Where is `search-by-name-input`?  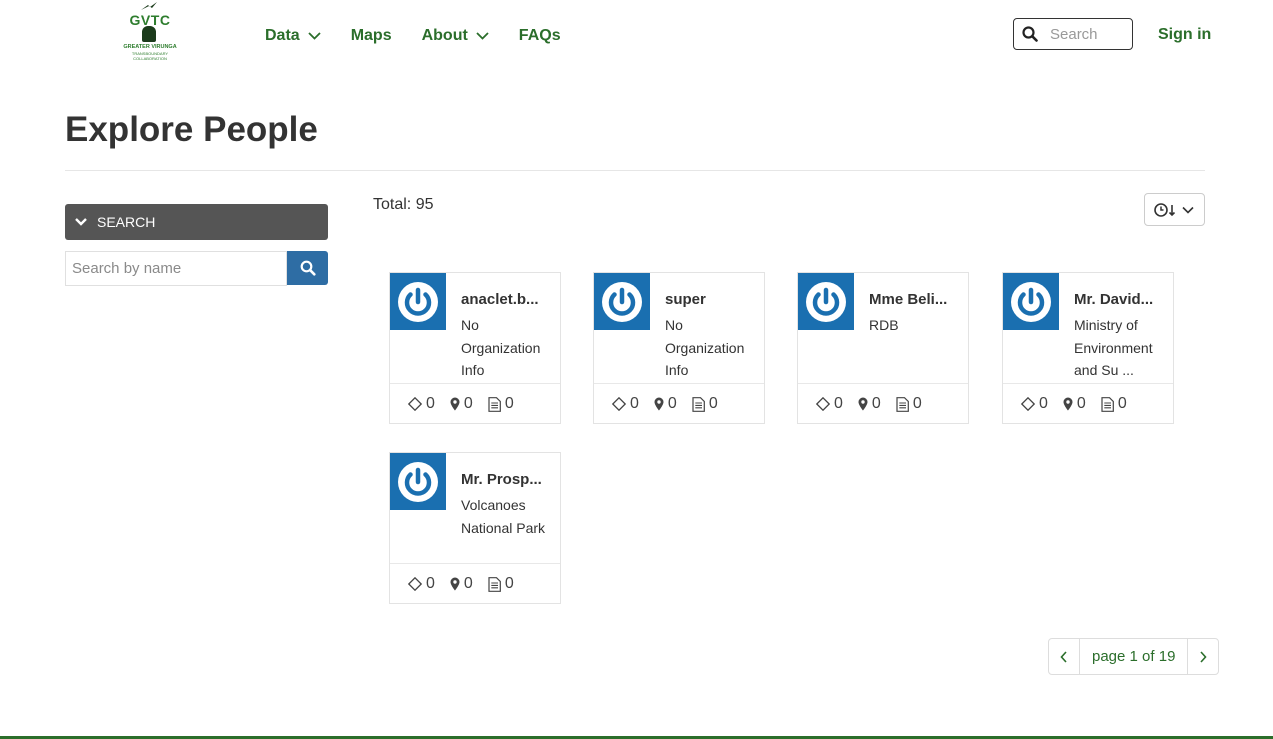 search-by-name-input is located at coordinates (176, 268).